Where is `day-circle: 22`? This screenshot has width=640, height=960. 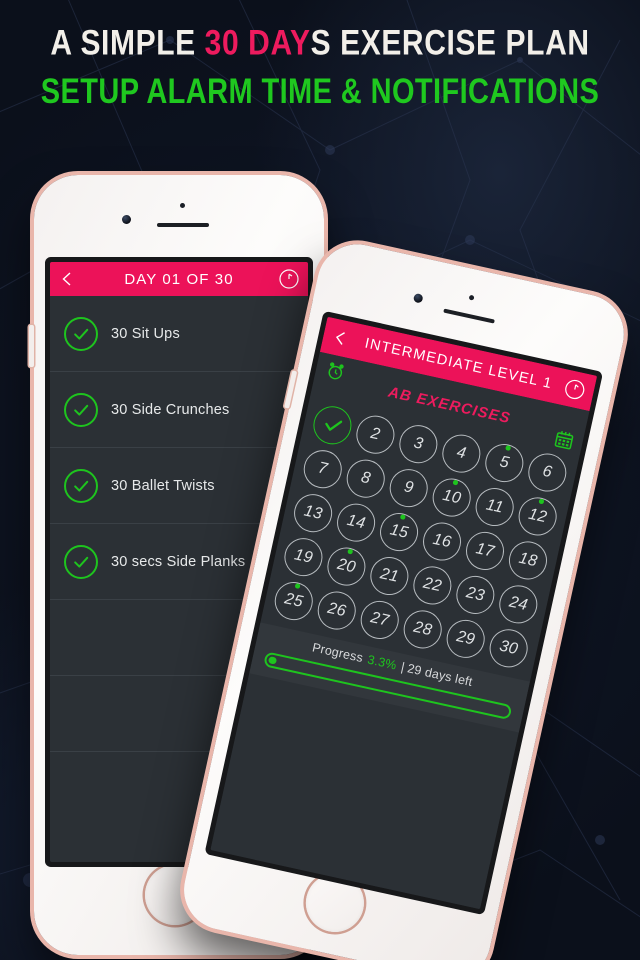 day-circle: 22 is located at coordinates (432, 585).